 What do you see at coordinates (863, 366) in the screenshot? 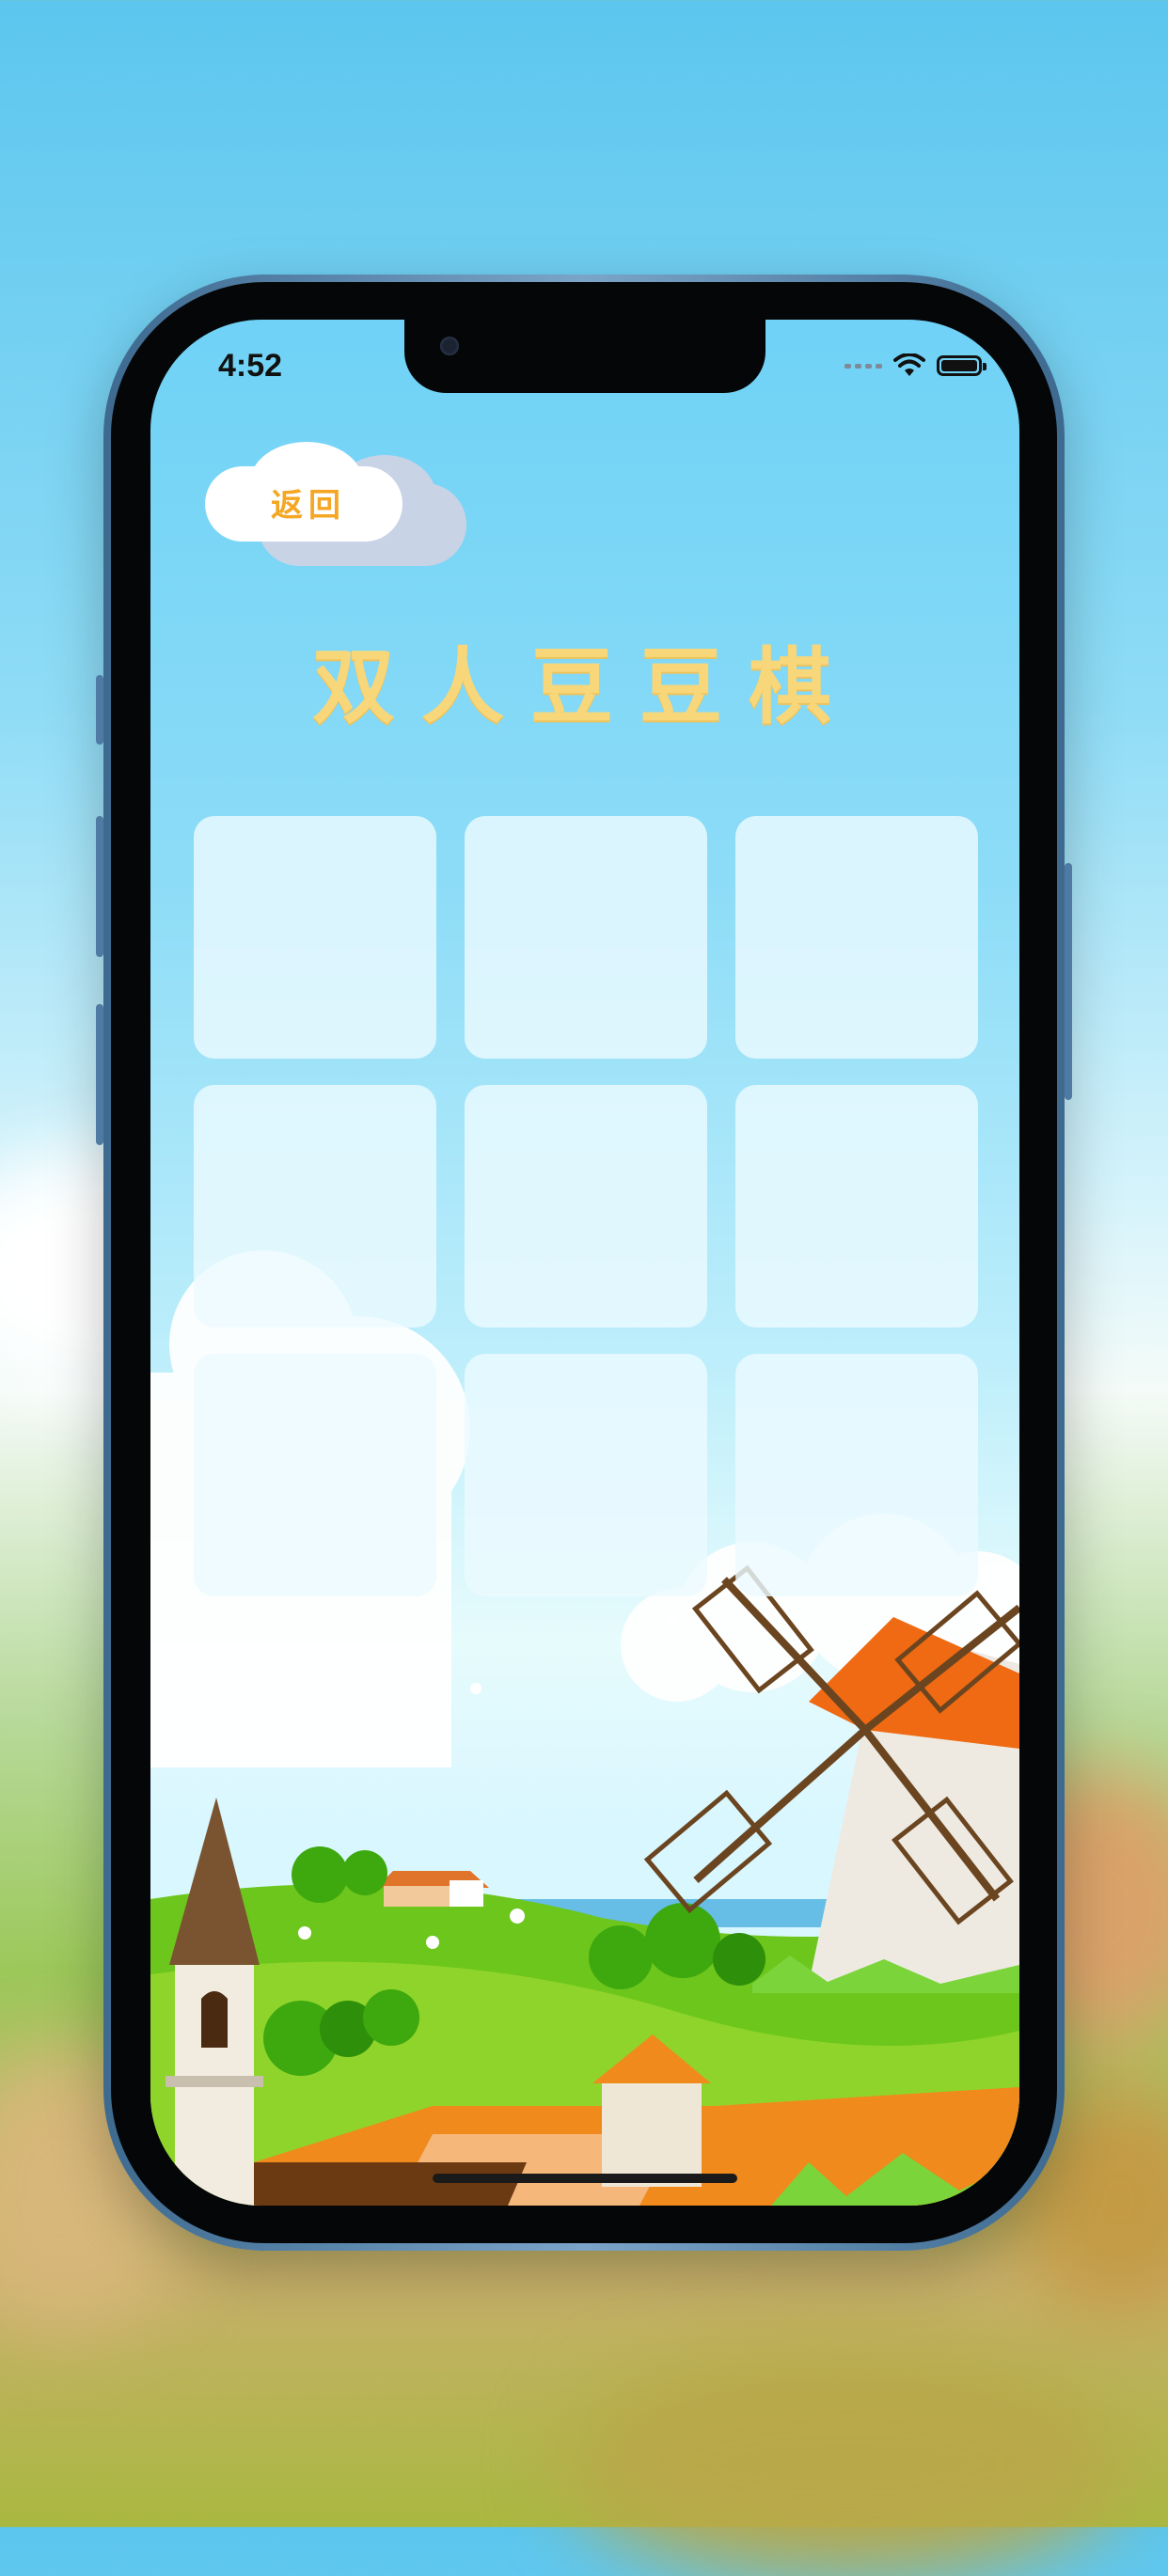
I see `cellular-icon` at bounding box center [863, 366].